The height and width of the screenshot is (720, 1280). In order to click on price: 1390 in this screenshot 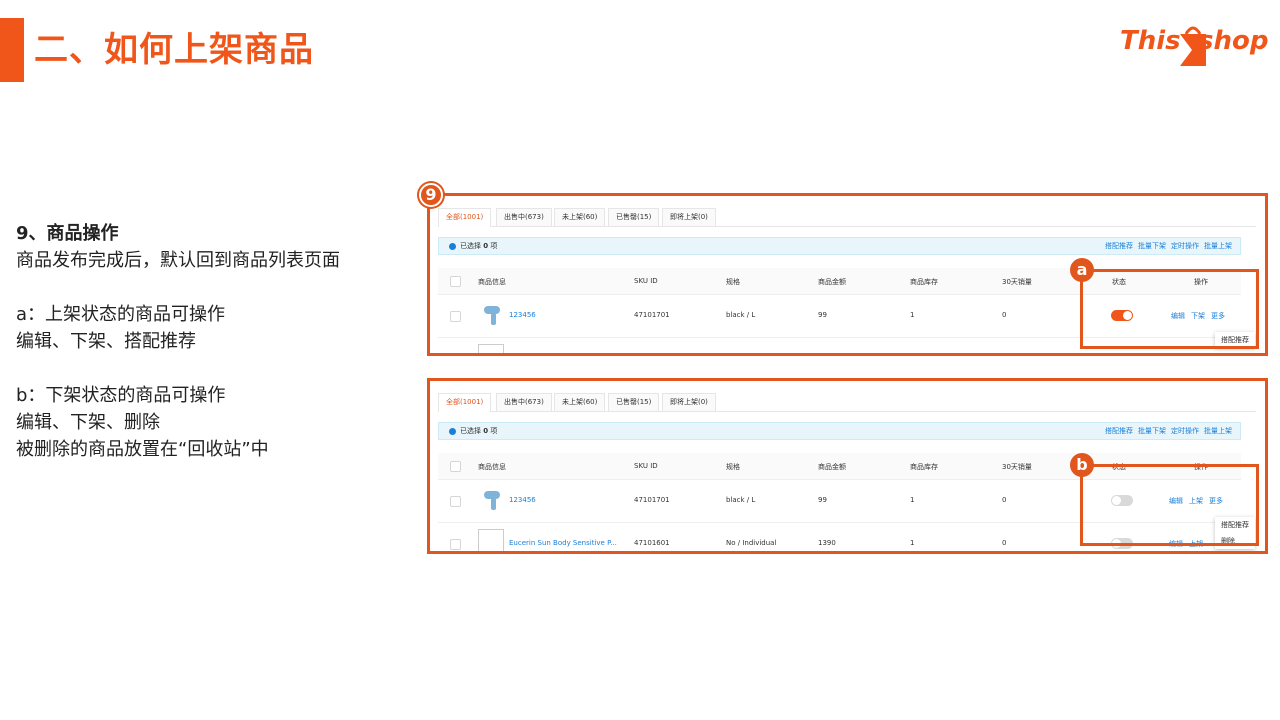, I will do `click(827, 543)`.